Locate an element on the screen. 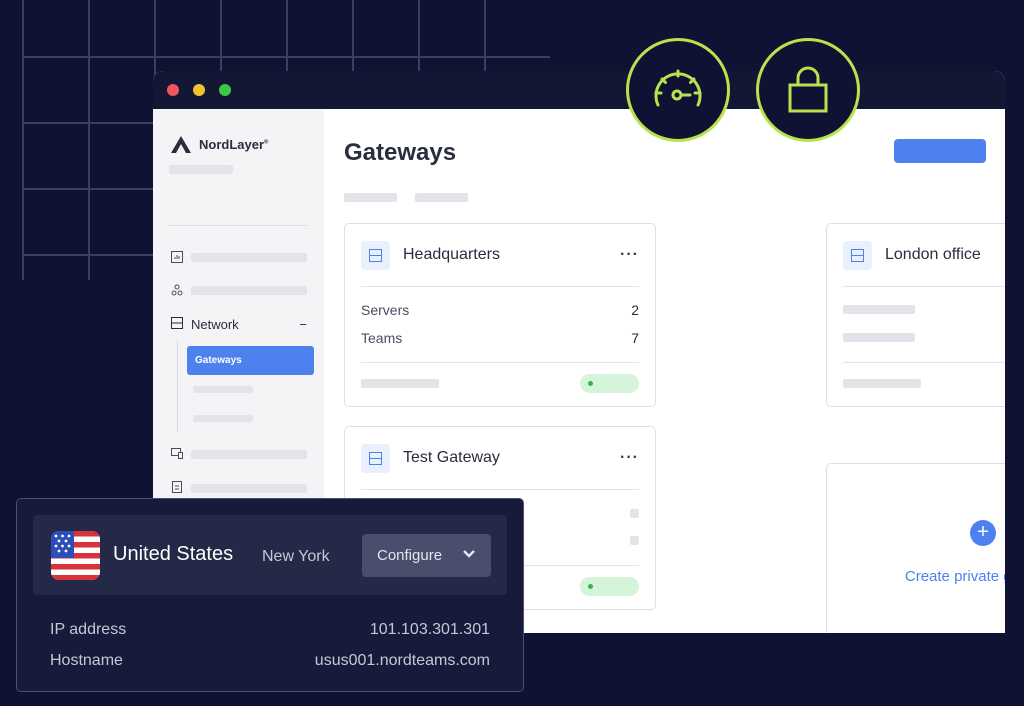 This screenshot has height=706, width=1024. page-title: Gateways is located at coordinates (400, 152).